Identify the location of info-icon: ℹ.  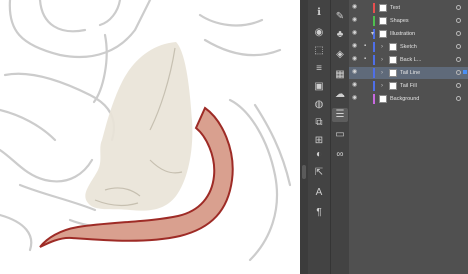
(319, 13).